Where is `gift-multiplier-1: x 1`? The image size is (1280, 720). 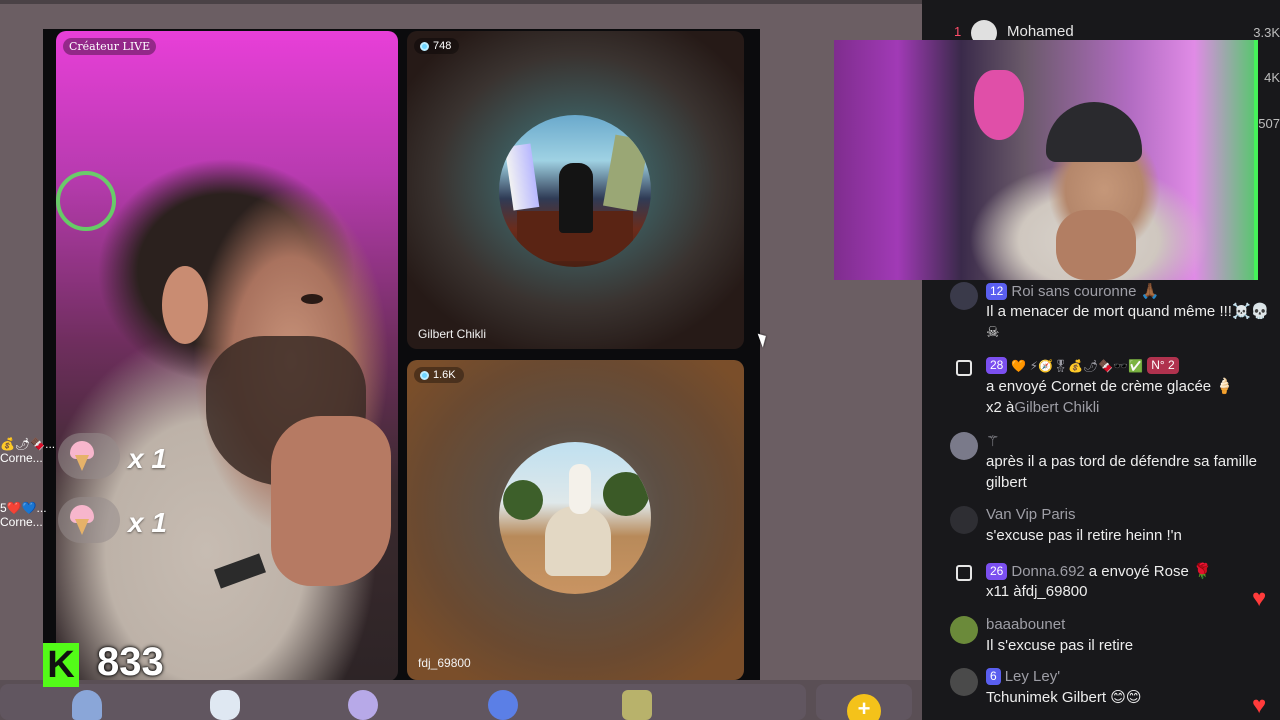 gift-multiplier-1: x 1 is located at coordinates (147, 458).